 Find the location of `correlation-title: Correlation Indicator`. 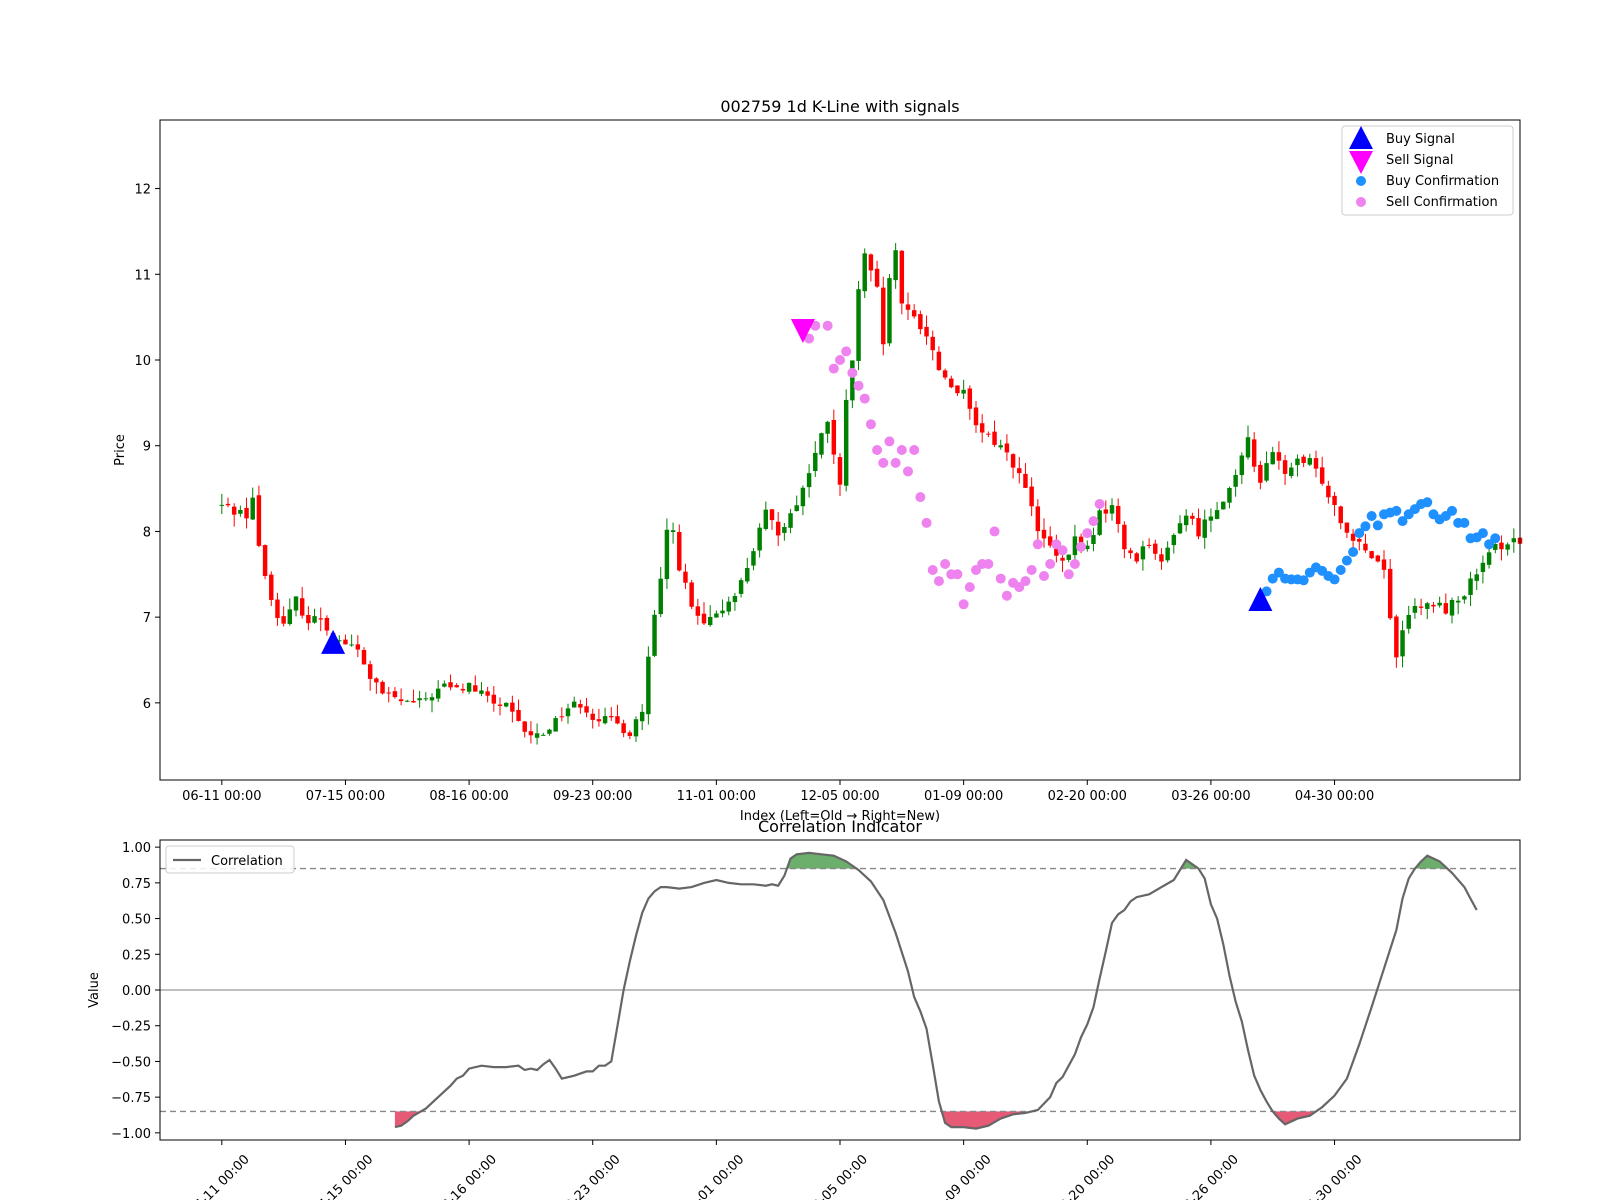

correlation-title: Correlation Indicator is located at coordinates (840, 826).